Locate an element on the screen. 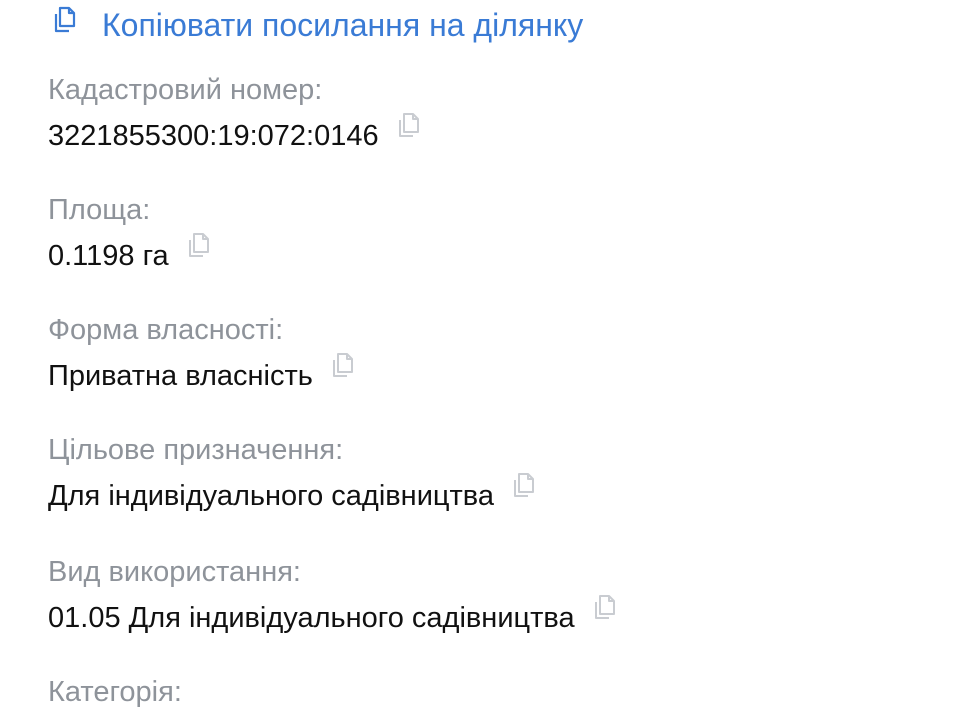  copy-parcel-link-button: Копіювати посилання на ділянку is located at coordinates (317, 25).